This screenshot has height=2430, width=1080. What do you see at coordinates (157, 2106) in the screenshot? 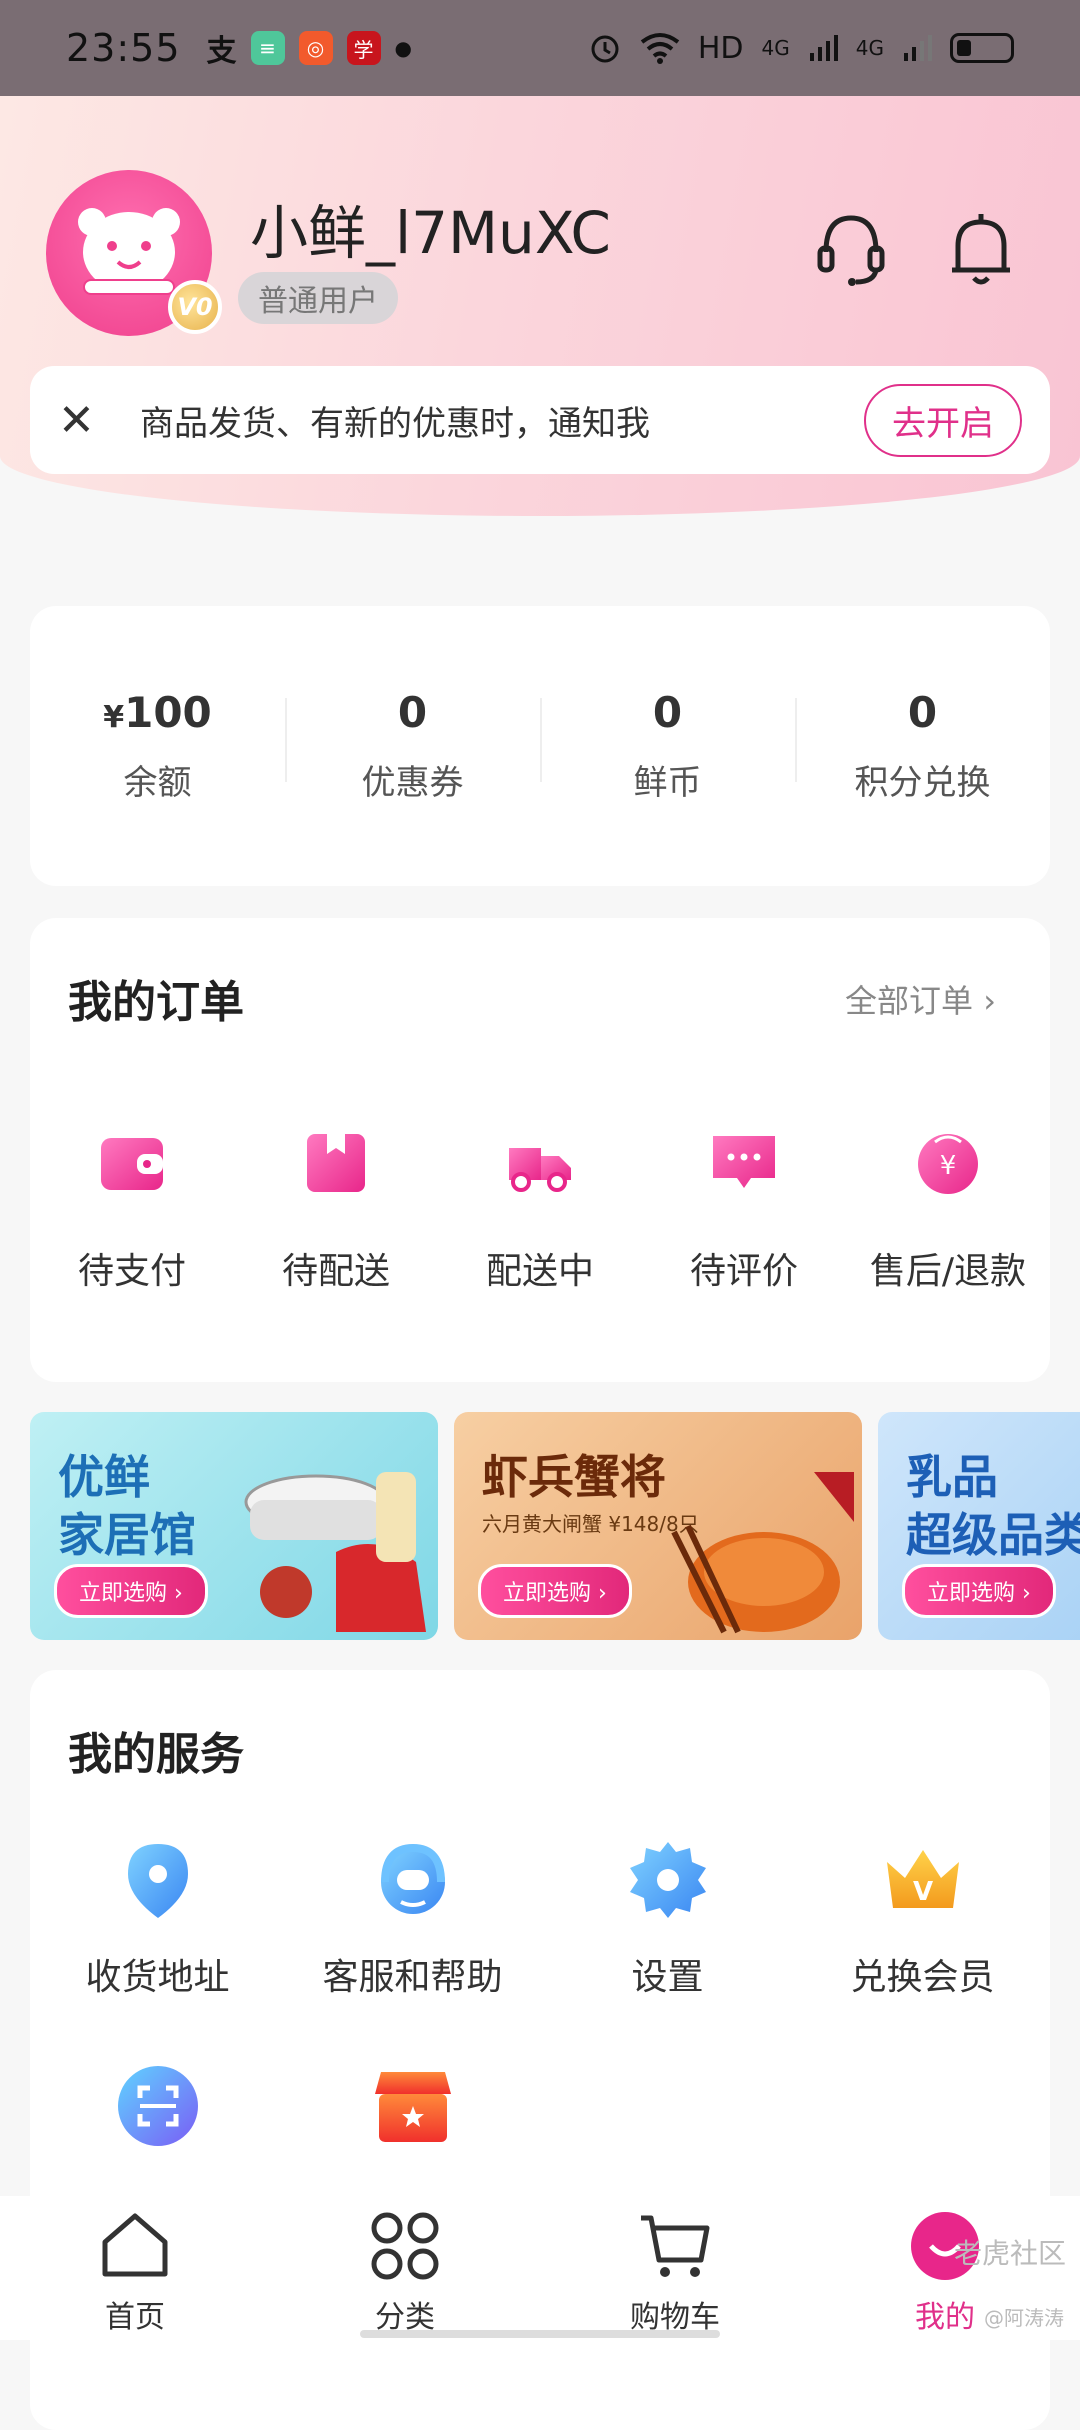
I see `scan-icon` at bounding box center [157, 2106].